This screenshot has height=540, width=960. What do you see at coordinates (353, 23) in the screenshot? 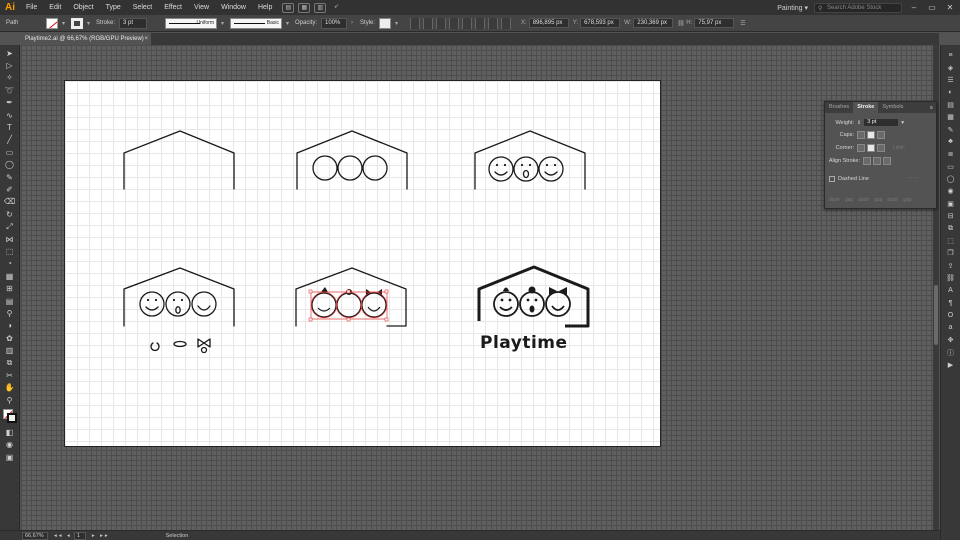
I see `chevron-right-icon: ›` at bounding box center [353, 23].